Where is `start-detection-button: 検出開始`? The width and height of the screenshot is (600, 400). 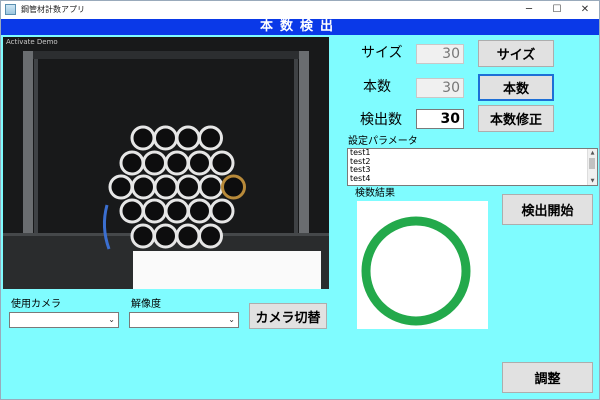 start-detection-button: 検出開始 is located at coordinates (547, 209).